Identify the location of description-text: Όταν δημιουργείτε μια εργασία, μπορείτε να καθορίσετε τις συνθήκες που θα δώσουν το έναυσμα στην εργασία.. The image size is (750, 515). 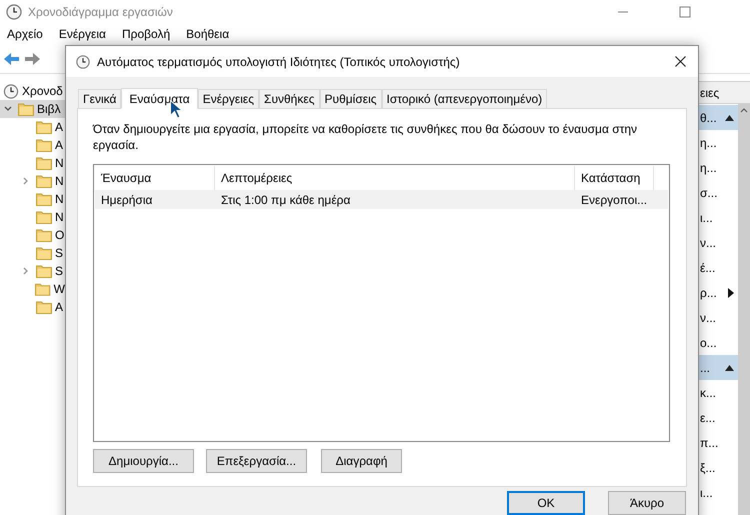
(365, 137).